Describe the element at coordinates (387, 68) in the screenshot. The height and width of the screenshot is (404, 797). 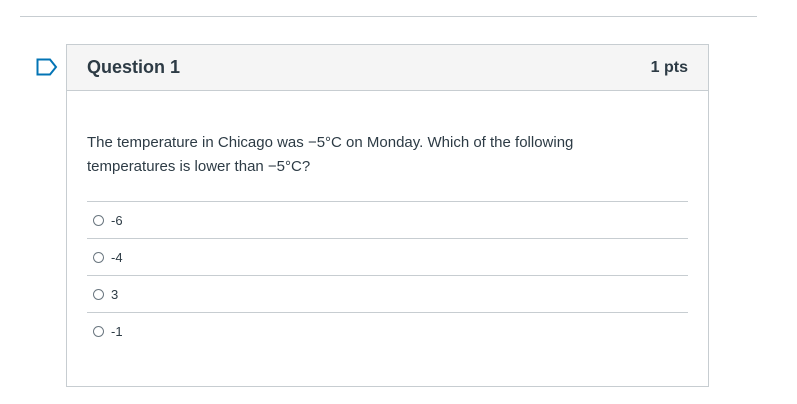
I see `question-header: Question 1 1 pts` at that location.